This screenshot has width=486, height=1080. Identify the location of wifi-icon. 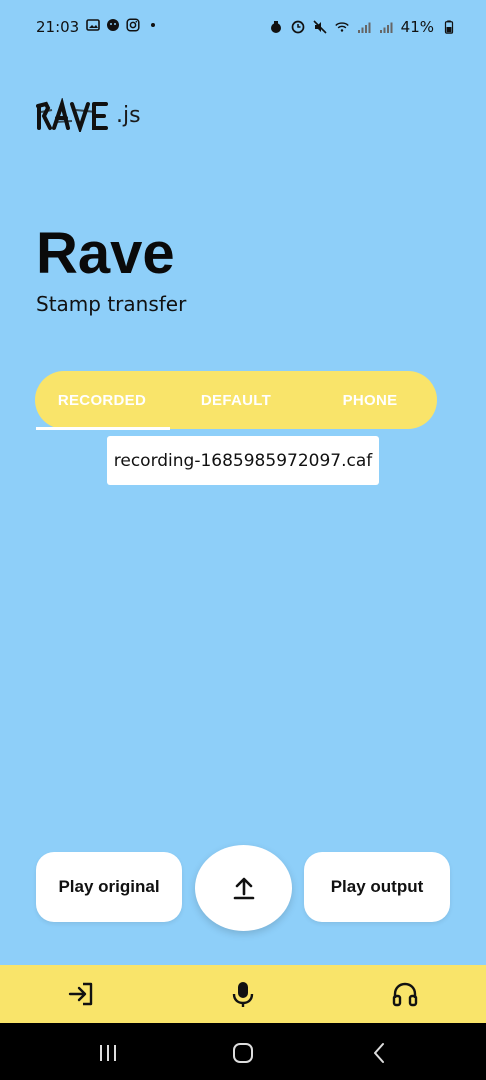
(341, 27).